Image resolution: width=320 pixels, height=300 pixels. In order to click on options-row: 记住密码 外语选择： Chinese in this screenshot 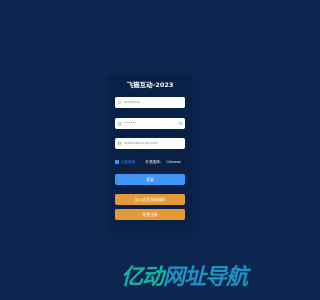, I will do `click(151, 162)`.